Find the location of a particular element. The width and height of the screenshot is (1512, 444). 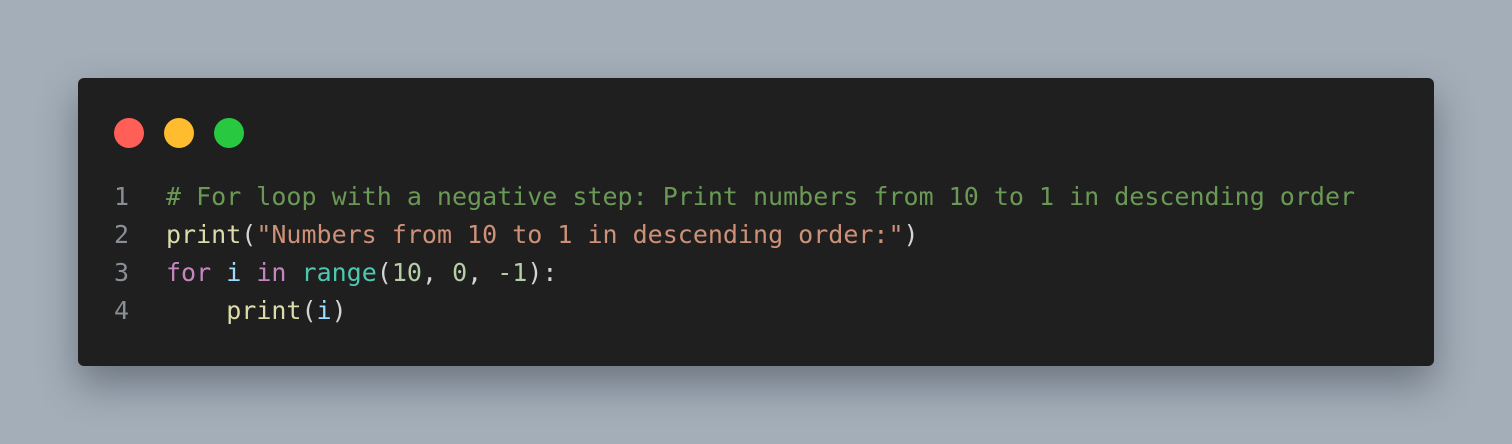

line-number: 1 is located at coordinates (122, 196).